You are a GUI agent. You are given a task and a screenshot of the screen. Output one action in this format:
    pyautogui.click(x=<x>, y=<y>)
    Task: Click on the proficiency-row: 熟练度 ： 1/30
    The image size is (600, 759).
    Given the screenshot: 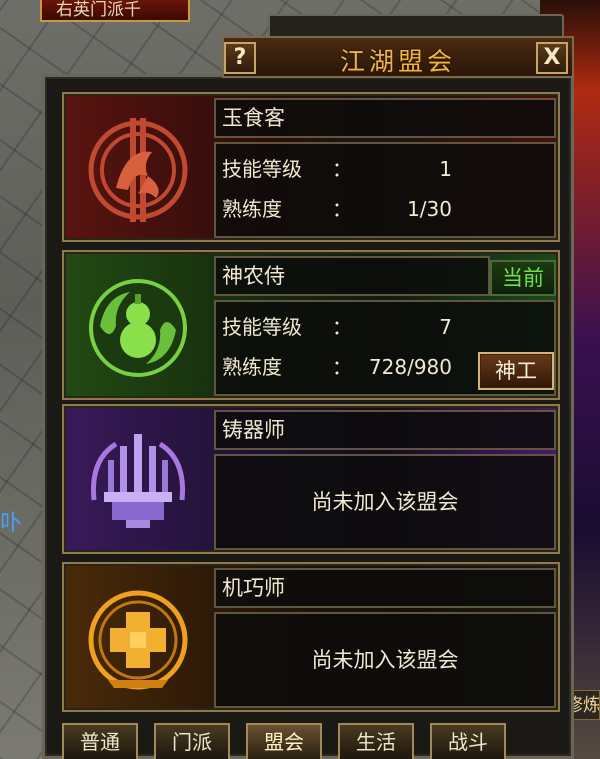 What is the action you would take?
    pyautogui.click(x=337, y=209)
    